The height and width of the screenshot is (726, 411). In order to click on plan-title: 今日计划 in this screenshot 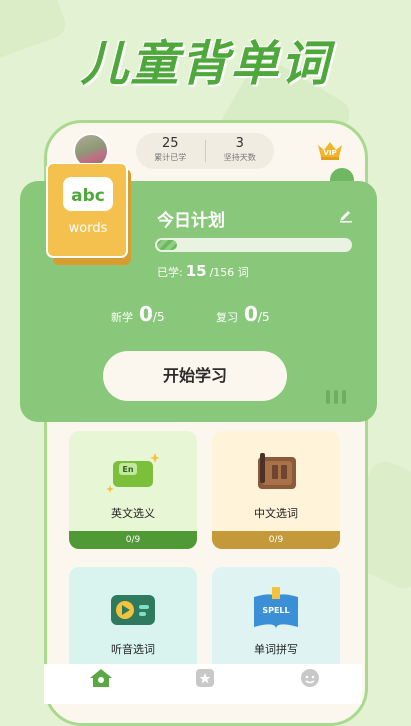, I will do `click(191, 221)`.